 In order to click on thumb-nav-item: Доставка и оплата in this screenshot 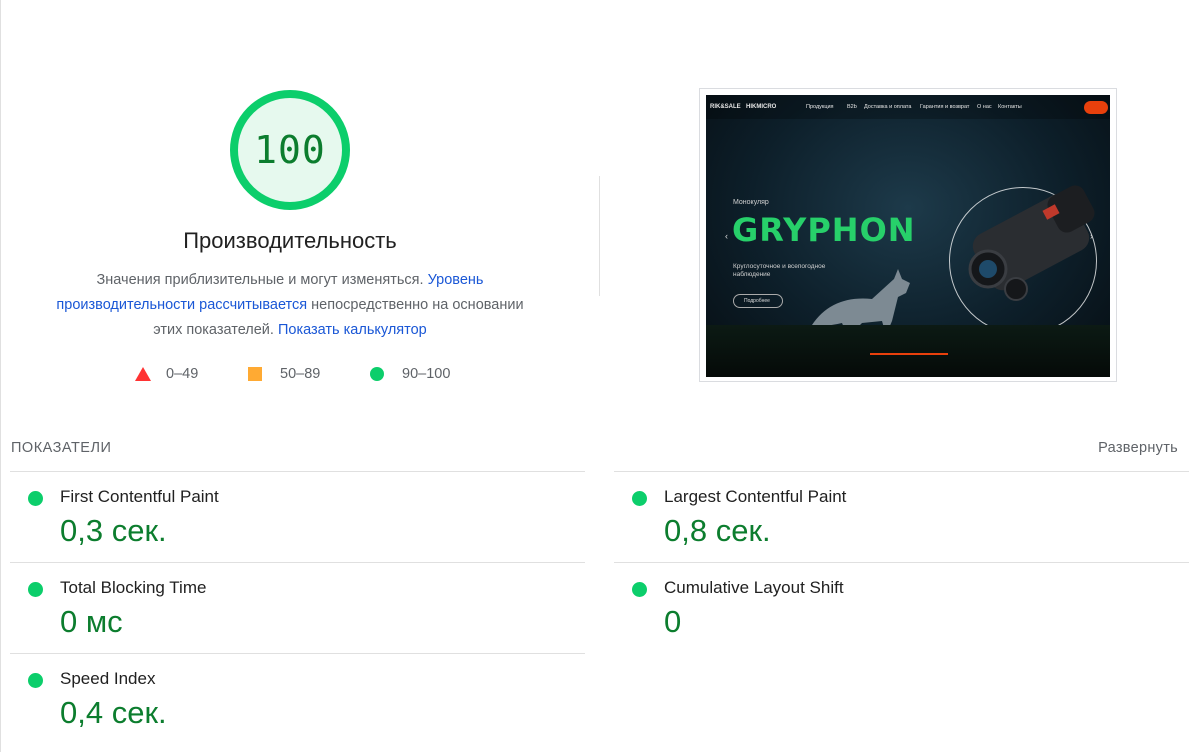, I will do `click(888, 107)`.